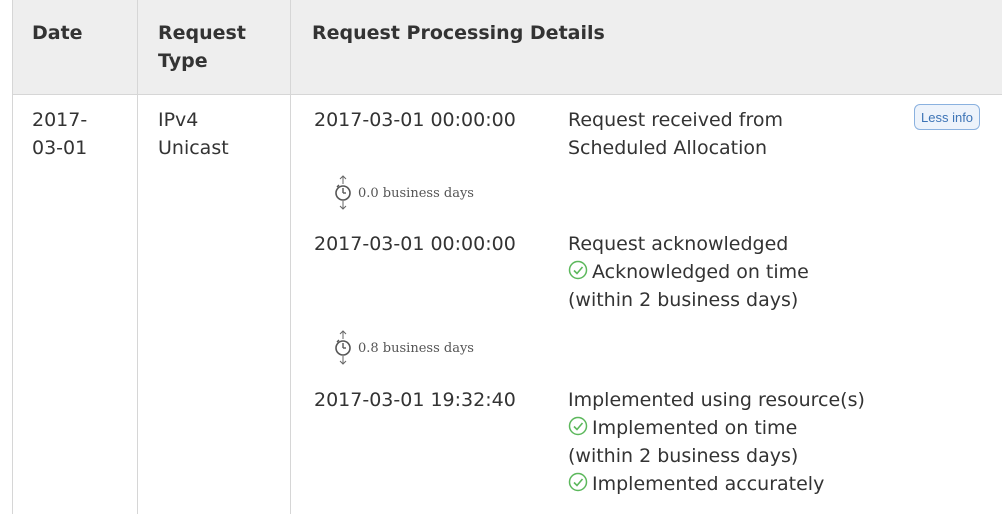 This screenshot has width=1002, height=514. What do you see at coordinates (416, 193) in the screenshot?
I see `elapsed-time-label: 0.0 business days` at bounding box center [416, 193].